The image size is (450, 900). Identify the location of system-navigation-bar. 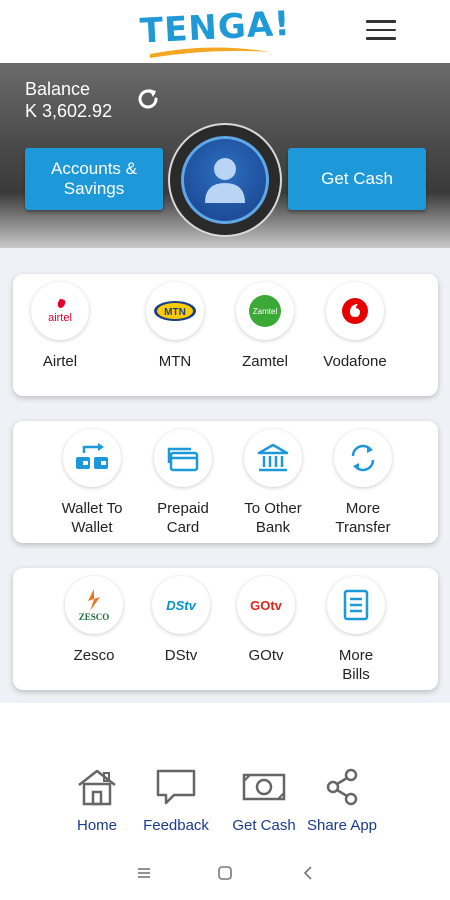
(225, 872).